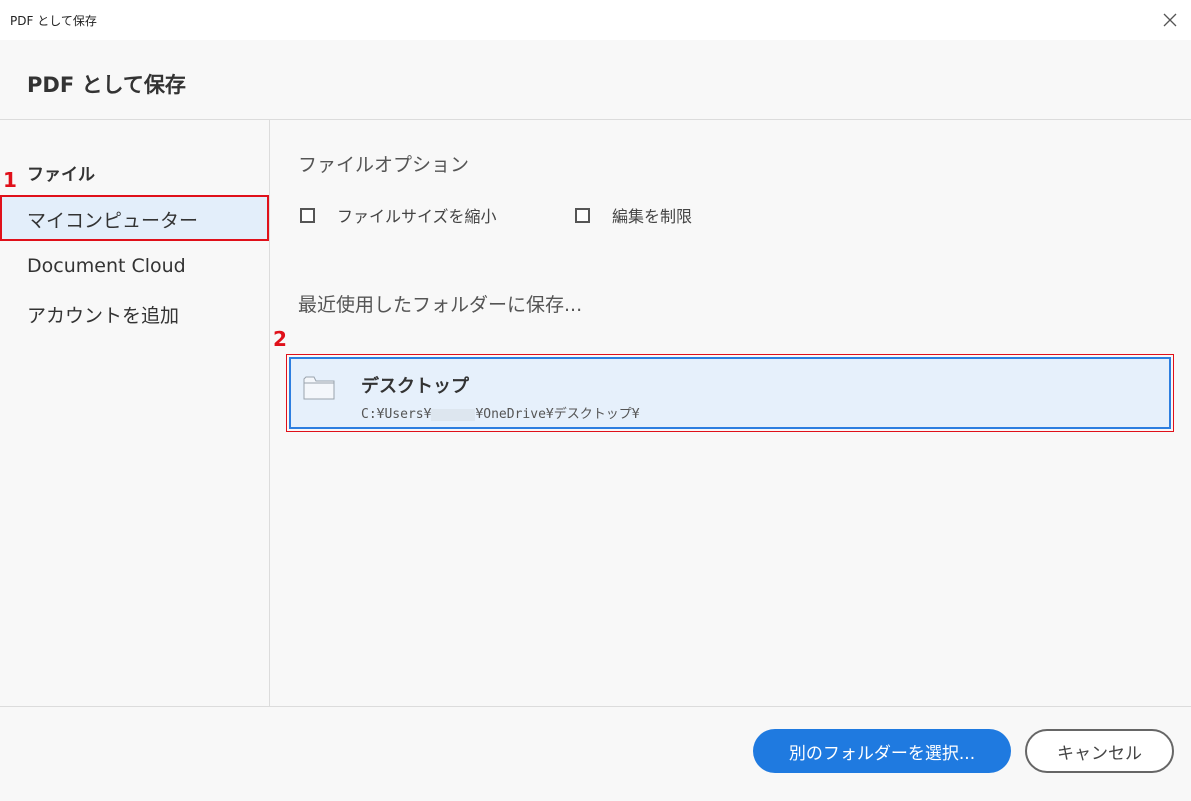  Describe the element at coordinates (652, 216) in the screenshot. I see `checkbox-label: 編集を制限` at that location.